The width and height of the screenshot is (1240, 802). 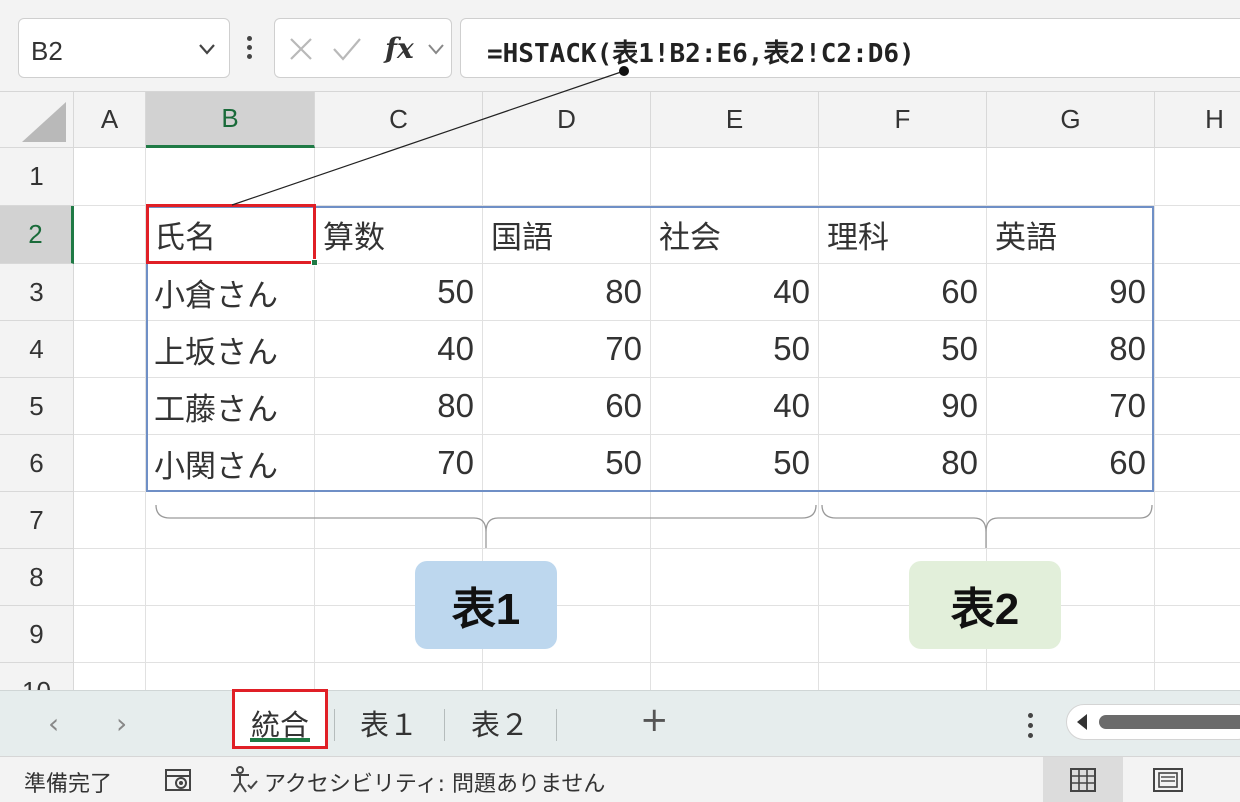 I want to click on cell-a10, so click(x=110, y=676).